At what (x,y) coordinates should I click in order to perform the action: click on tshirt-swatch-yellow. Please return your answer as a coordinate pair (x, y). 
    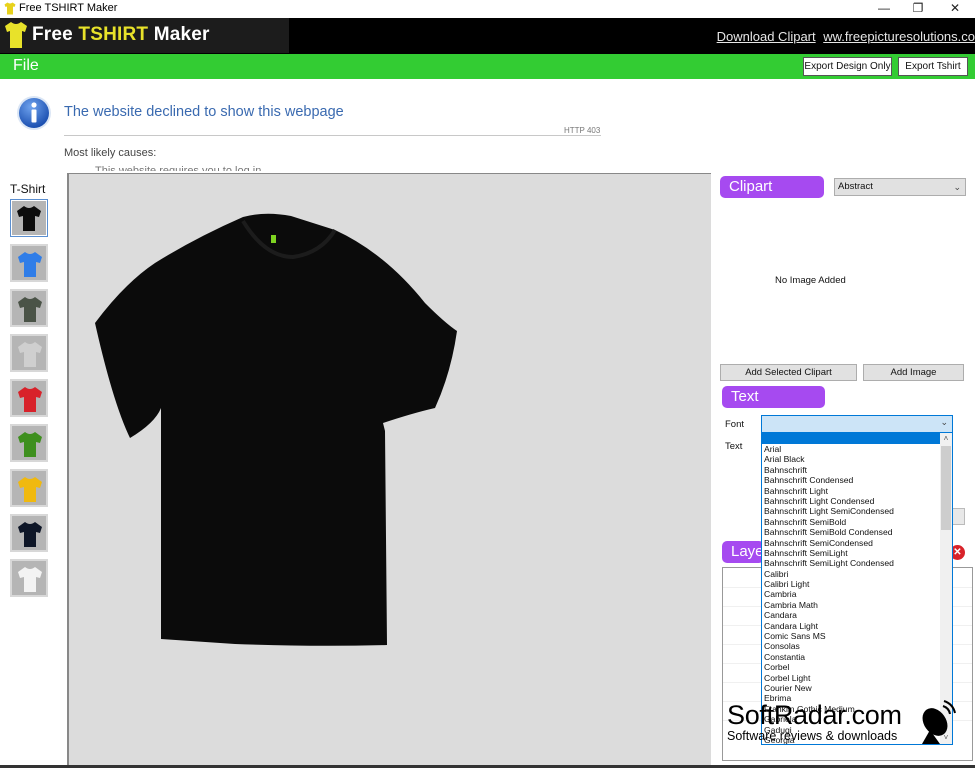
    Looking at the image, I should click on (29, 488).